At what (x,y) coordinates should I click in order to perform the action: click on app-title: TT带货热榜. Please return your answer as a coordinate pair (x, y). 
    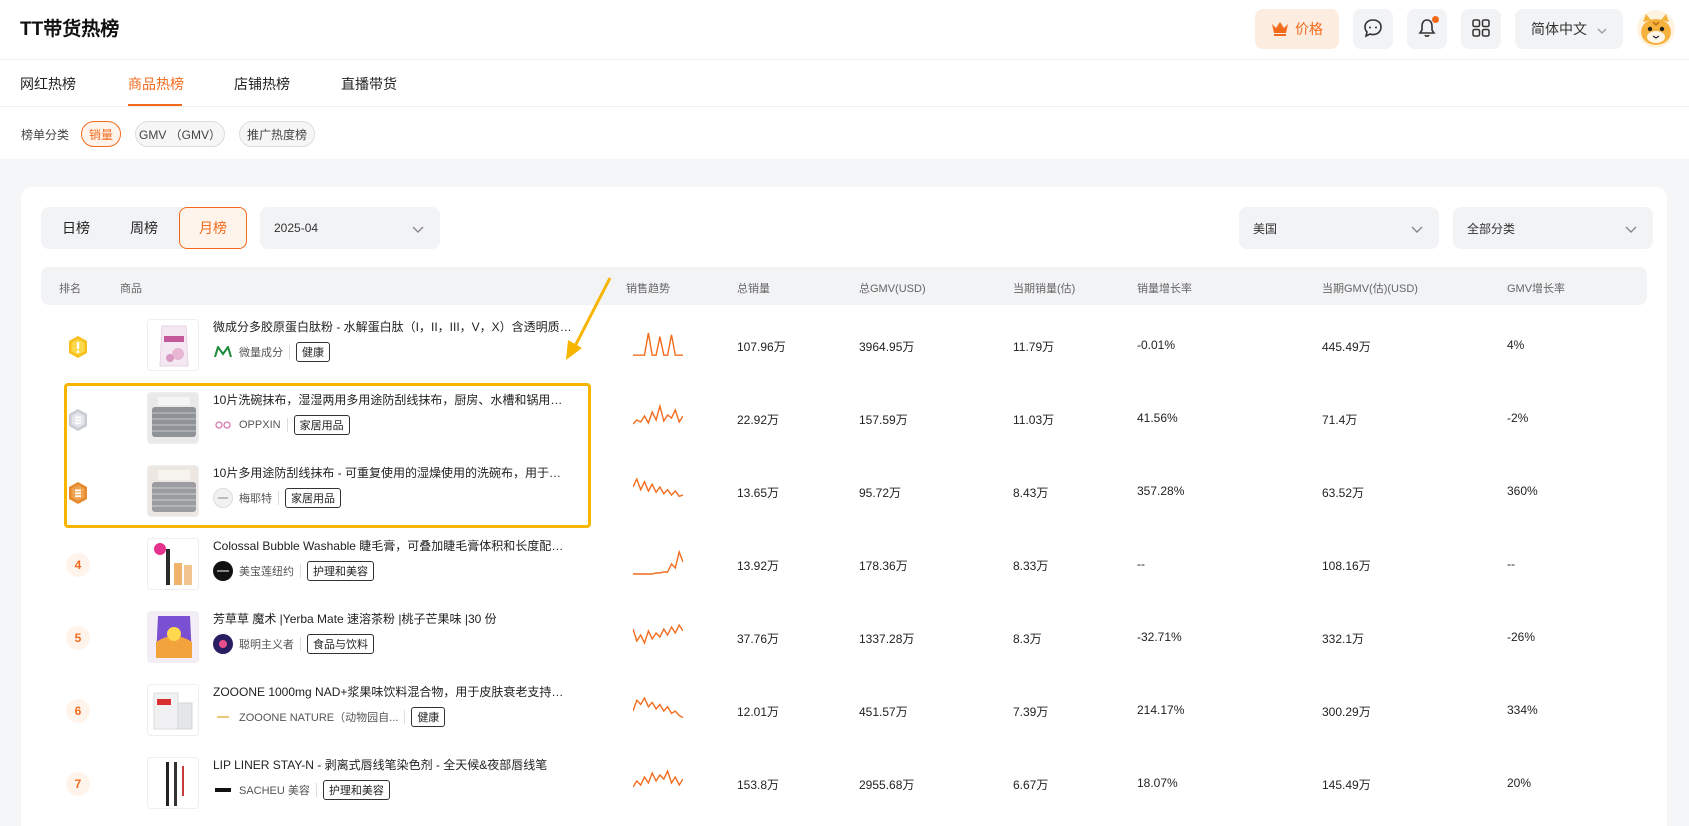
    Looking at the image, I should click on (70, 29).